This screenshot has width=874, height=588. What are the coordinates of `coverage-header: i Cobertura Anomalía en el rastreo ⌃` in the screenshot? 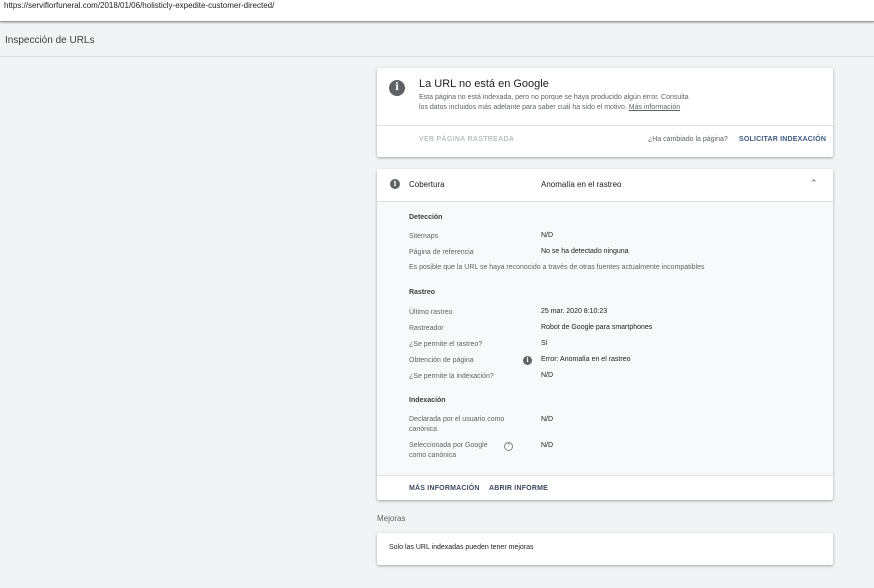 It's located at (605, 185).